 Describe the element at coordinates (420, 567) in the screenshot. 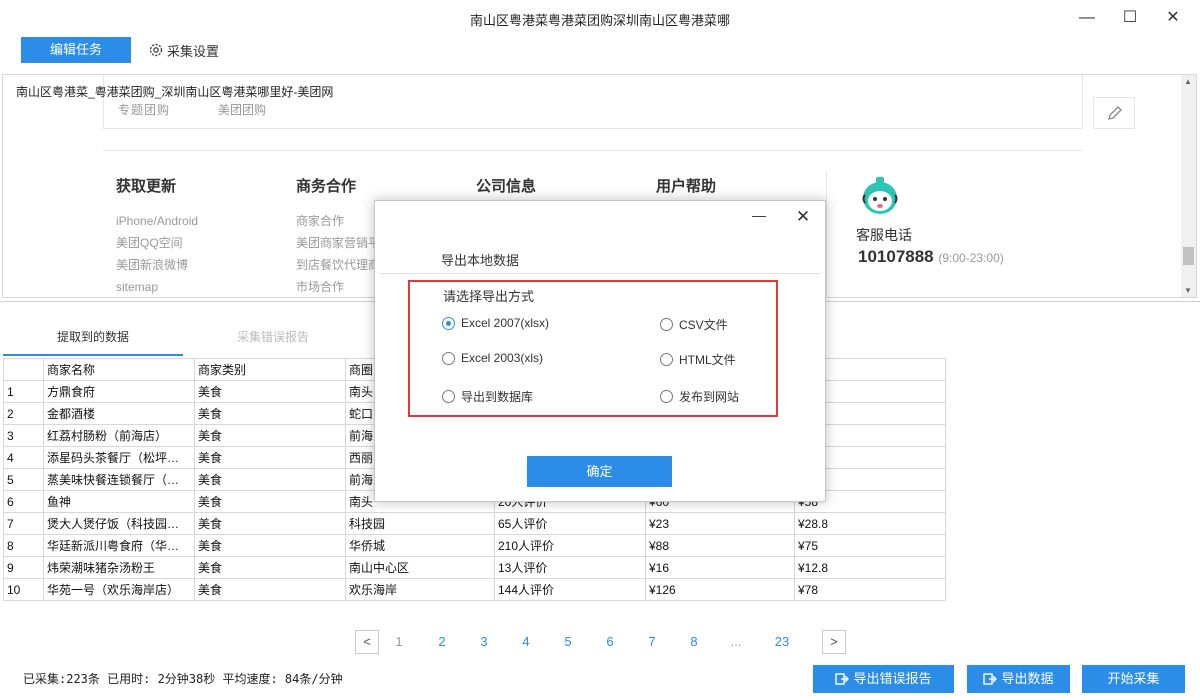

I see `table-cell: 南山中心区` at that location.